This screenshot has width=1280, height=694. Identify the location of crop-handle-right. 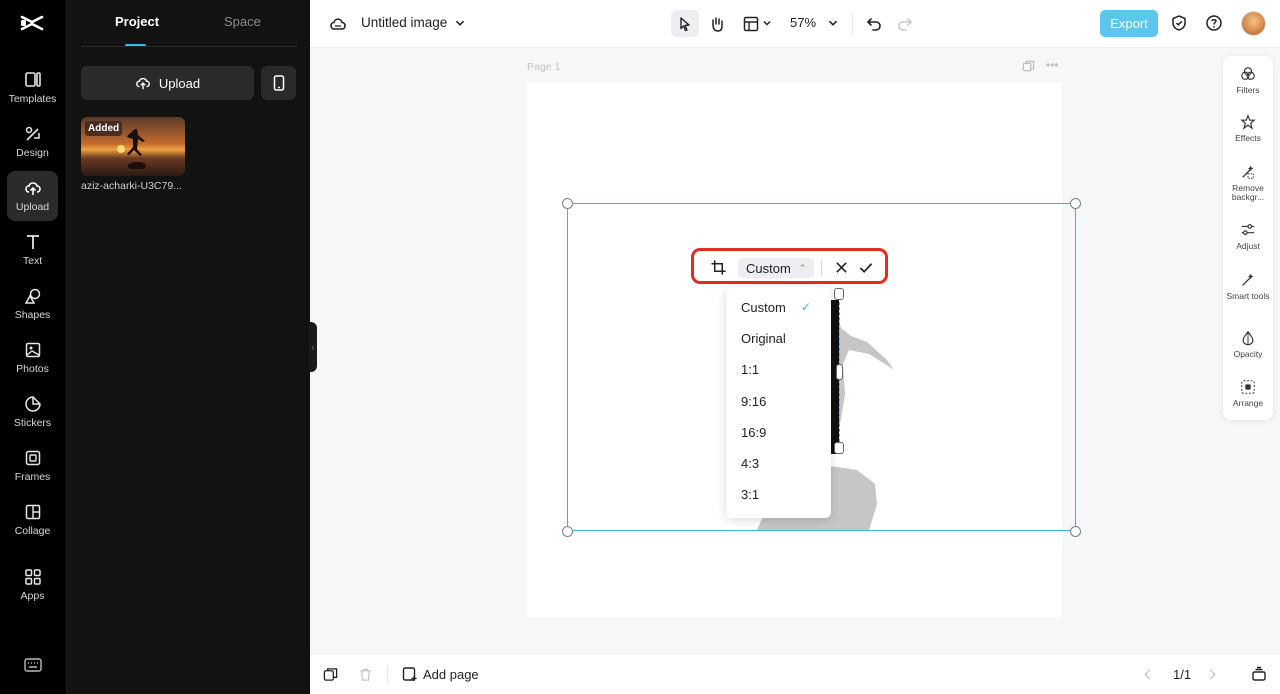
(839, 372).